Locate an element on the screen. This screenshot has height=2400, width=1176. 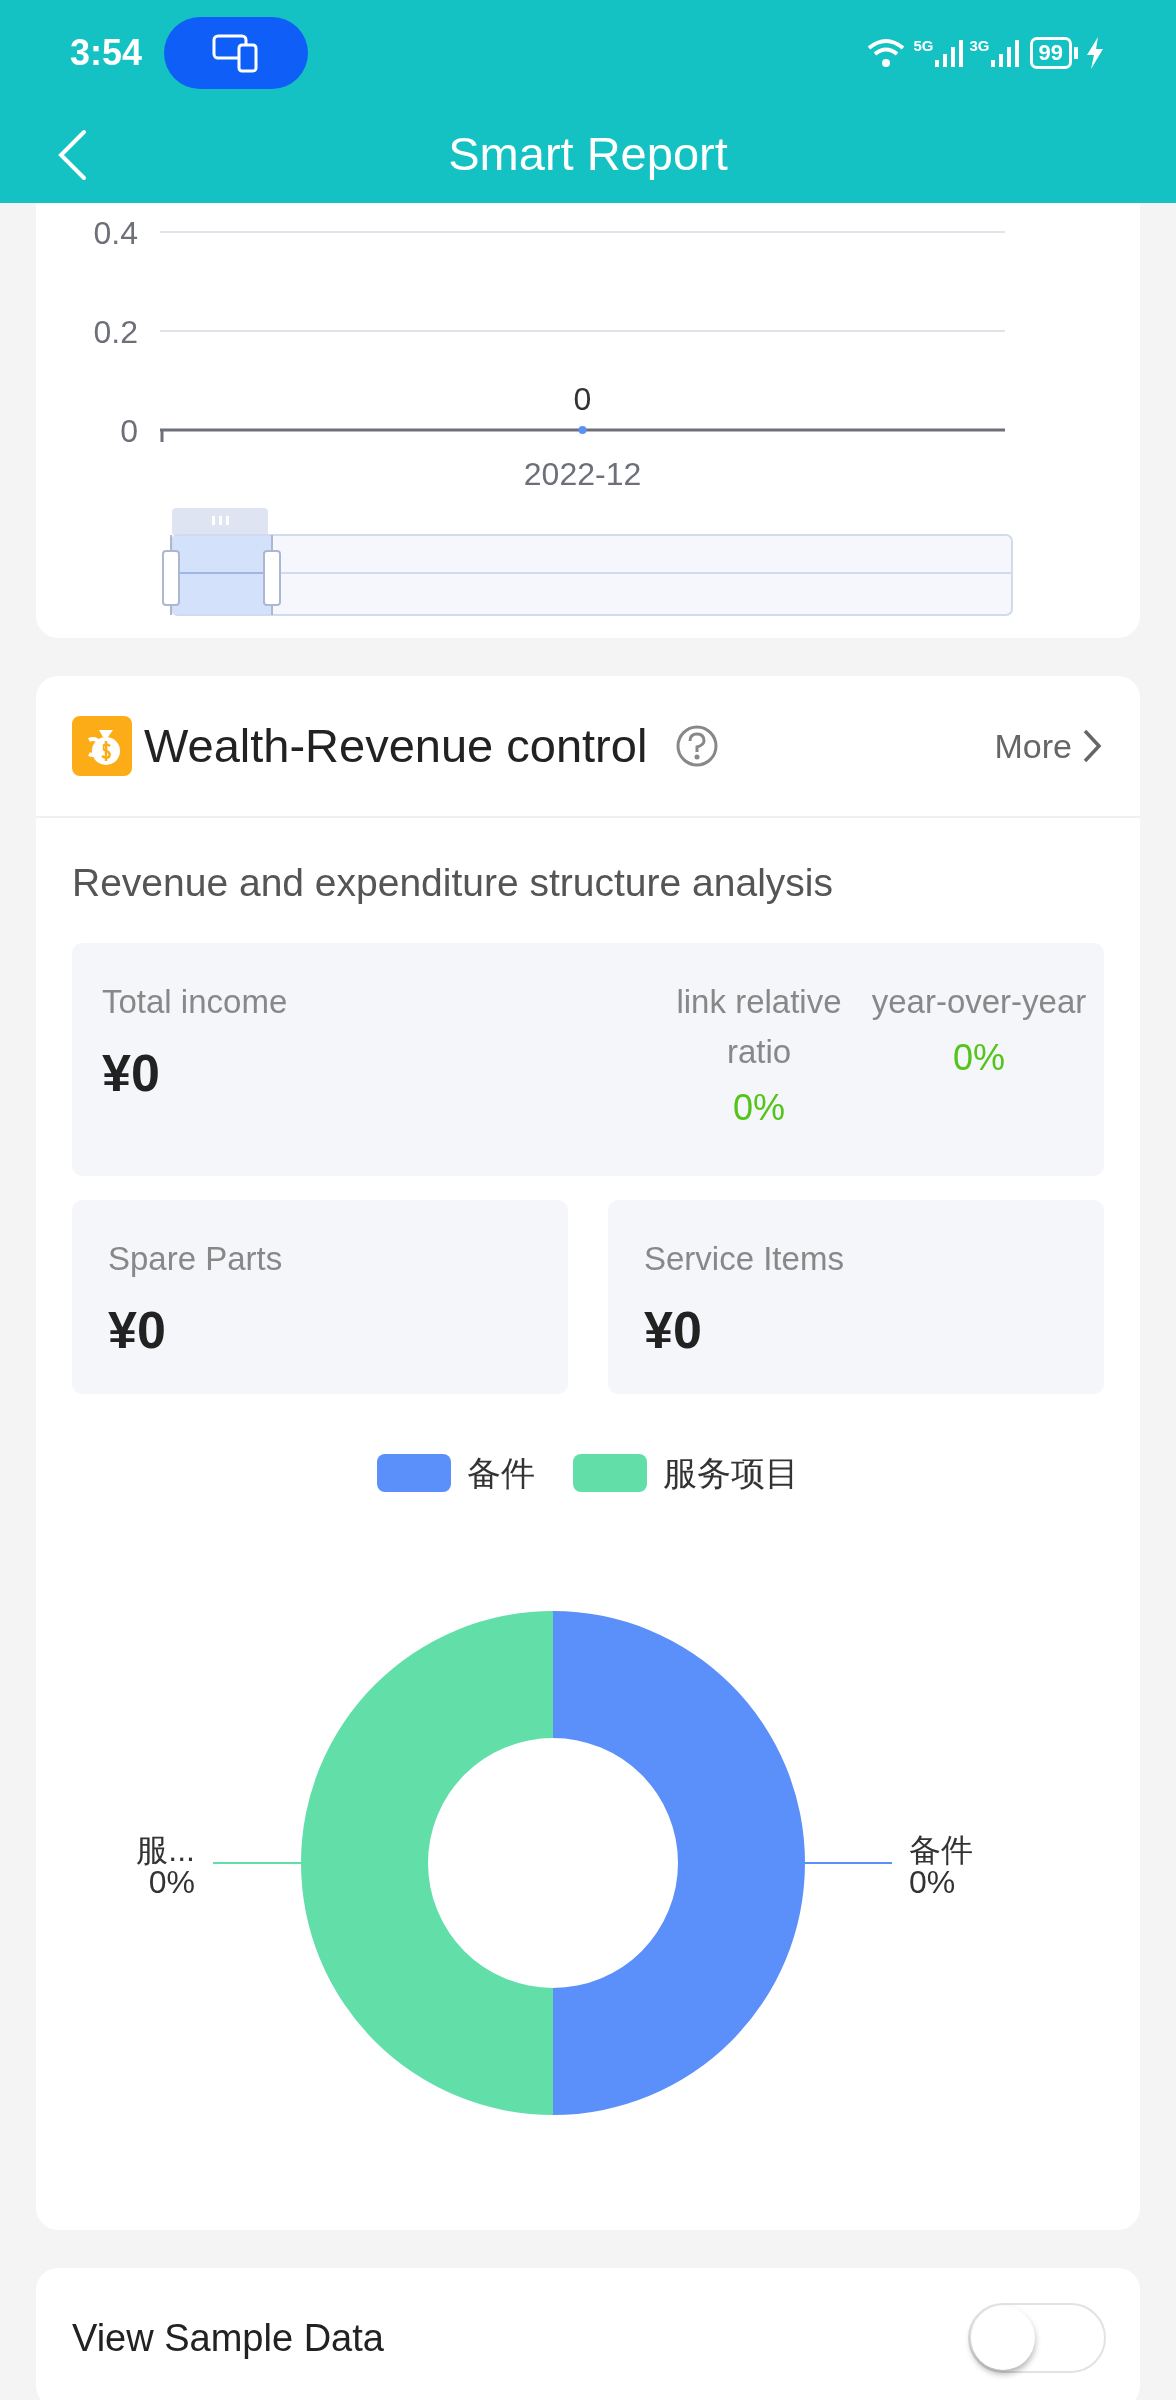
chevron-right-icon is located at coordinates (1092, 746).